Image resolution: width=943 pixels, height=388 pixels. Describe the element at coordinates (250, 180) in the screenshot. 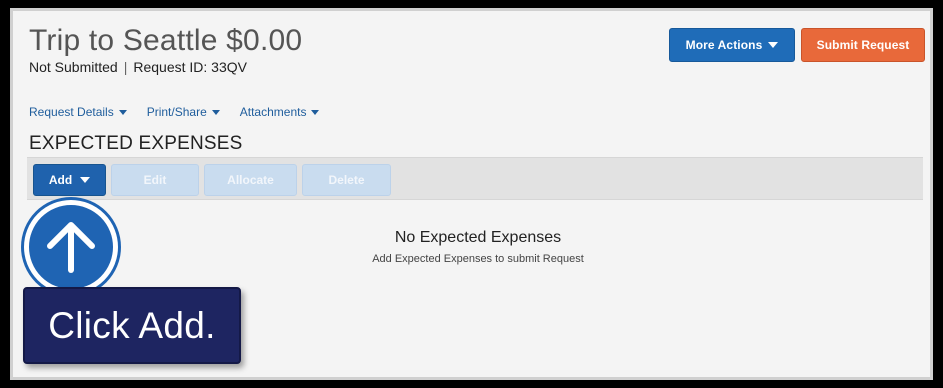

I see `allocate-button: Allocate` at that location.